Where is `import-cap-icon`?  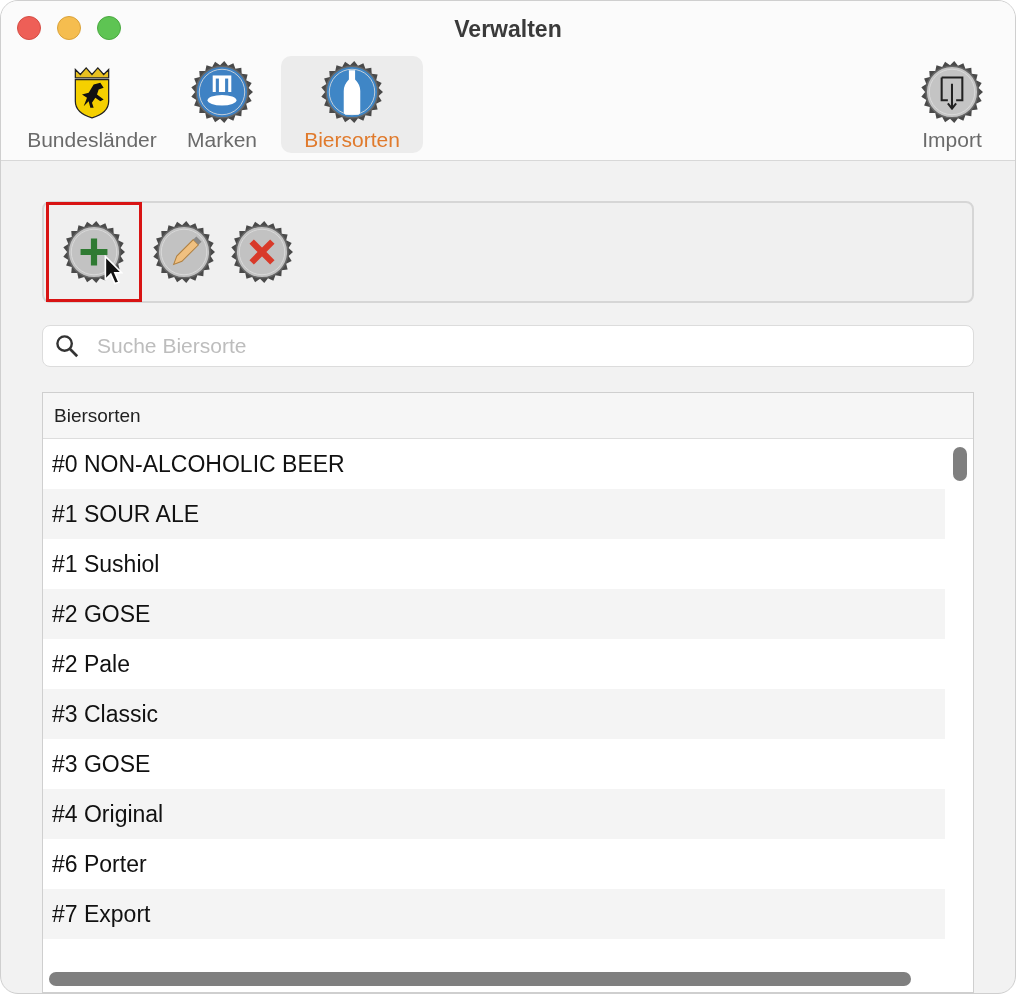
import-cap-icon is located at coordinates (952, 92).